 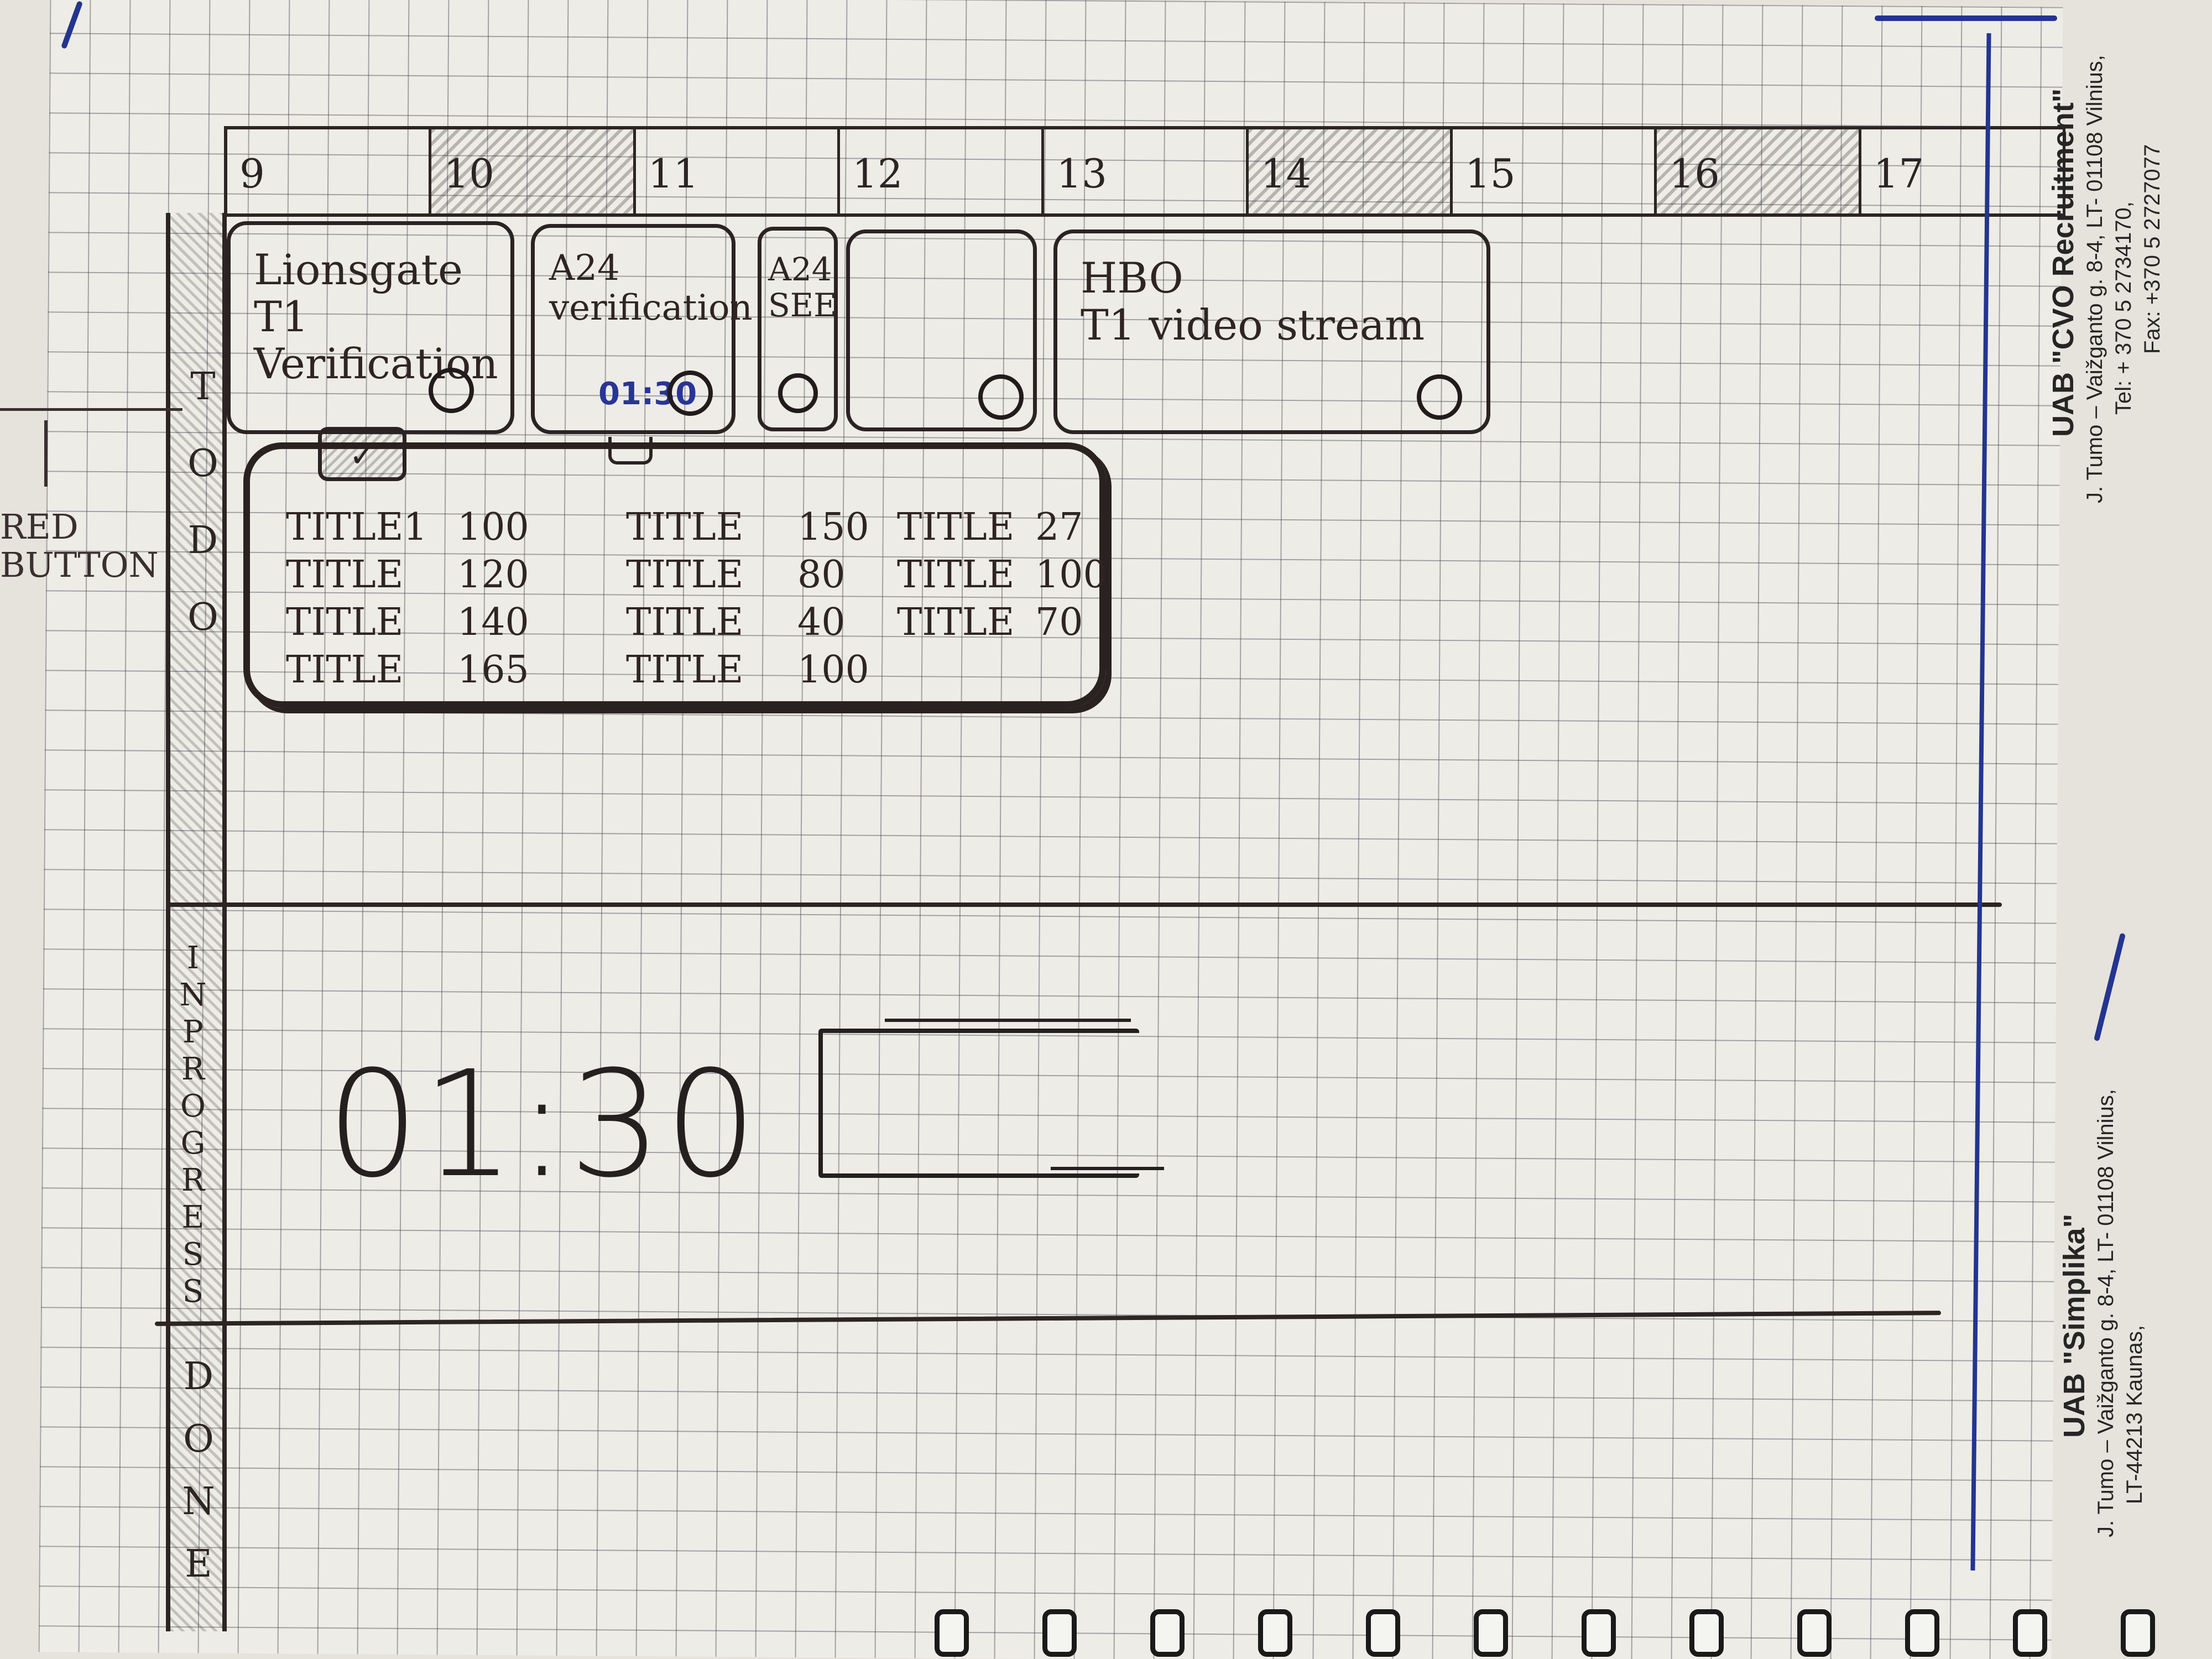 I want to click on task-list-column-2: TITLE 150 TITLE 80 TITLE 40 TITLE 100, so click(x=748, y=598).